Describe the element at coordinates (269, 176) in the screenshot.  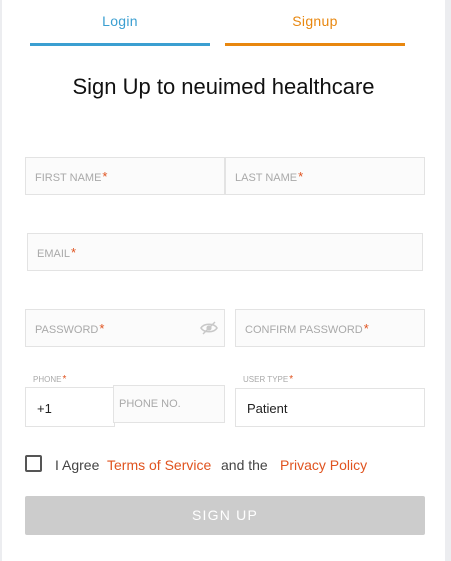
I see `last-name-placeholder: LAST NAME*` at that location.